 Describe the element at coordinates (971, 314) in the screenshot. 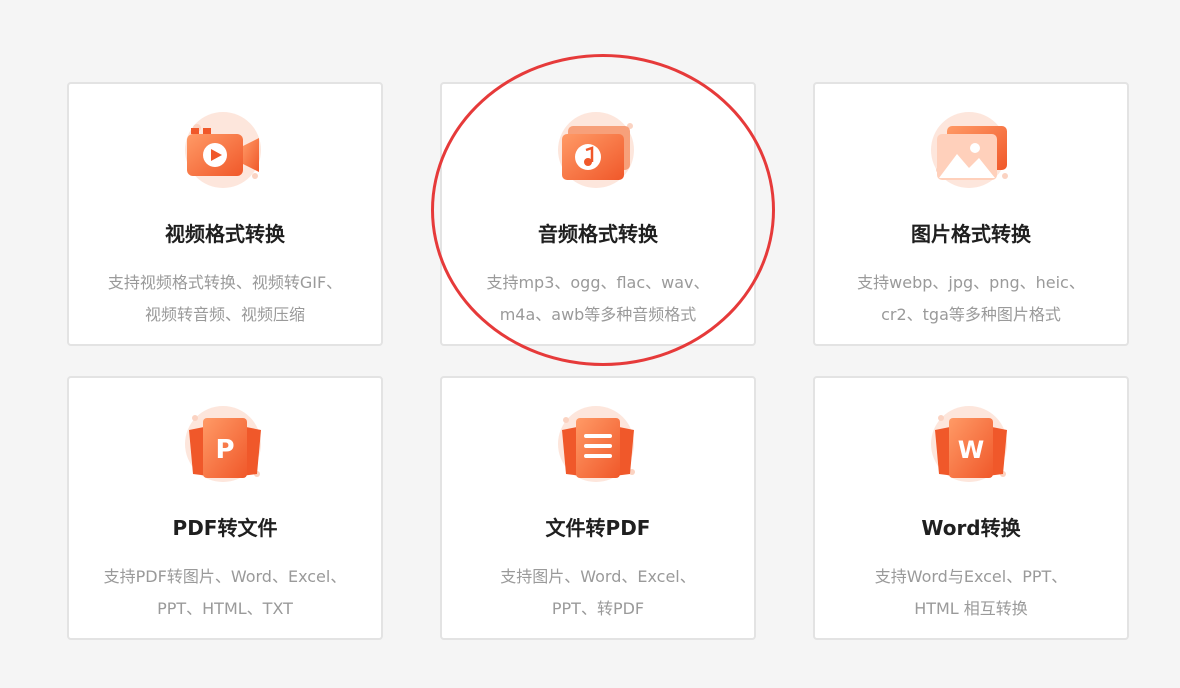

I see `card-desc-line: cr2、tga等多种图片格式` at that location.